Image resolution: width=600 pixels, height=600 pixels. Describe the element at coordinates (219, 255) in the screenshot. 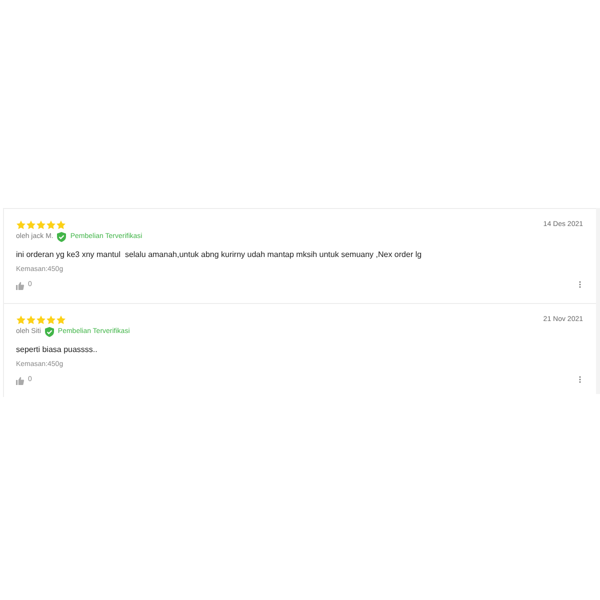

I see `review-text: ini orderan yg ke3 xny mantul selalu amanah,untuk abng kurirny udah mantap mksih untuk semuany ,Nex order lg` at that location.